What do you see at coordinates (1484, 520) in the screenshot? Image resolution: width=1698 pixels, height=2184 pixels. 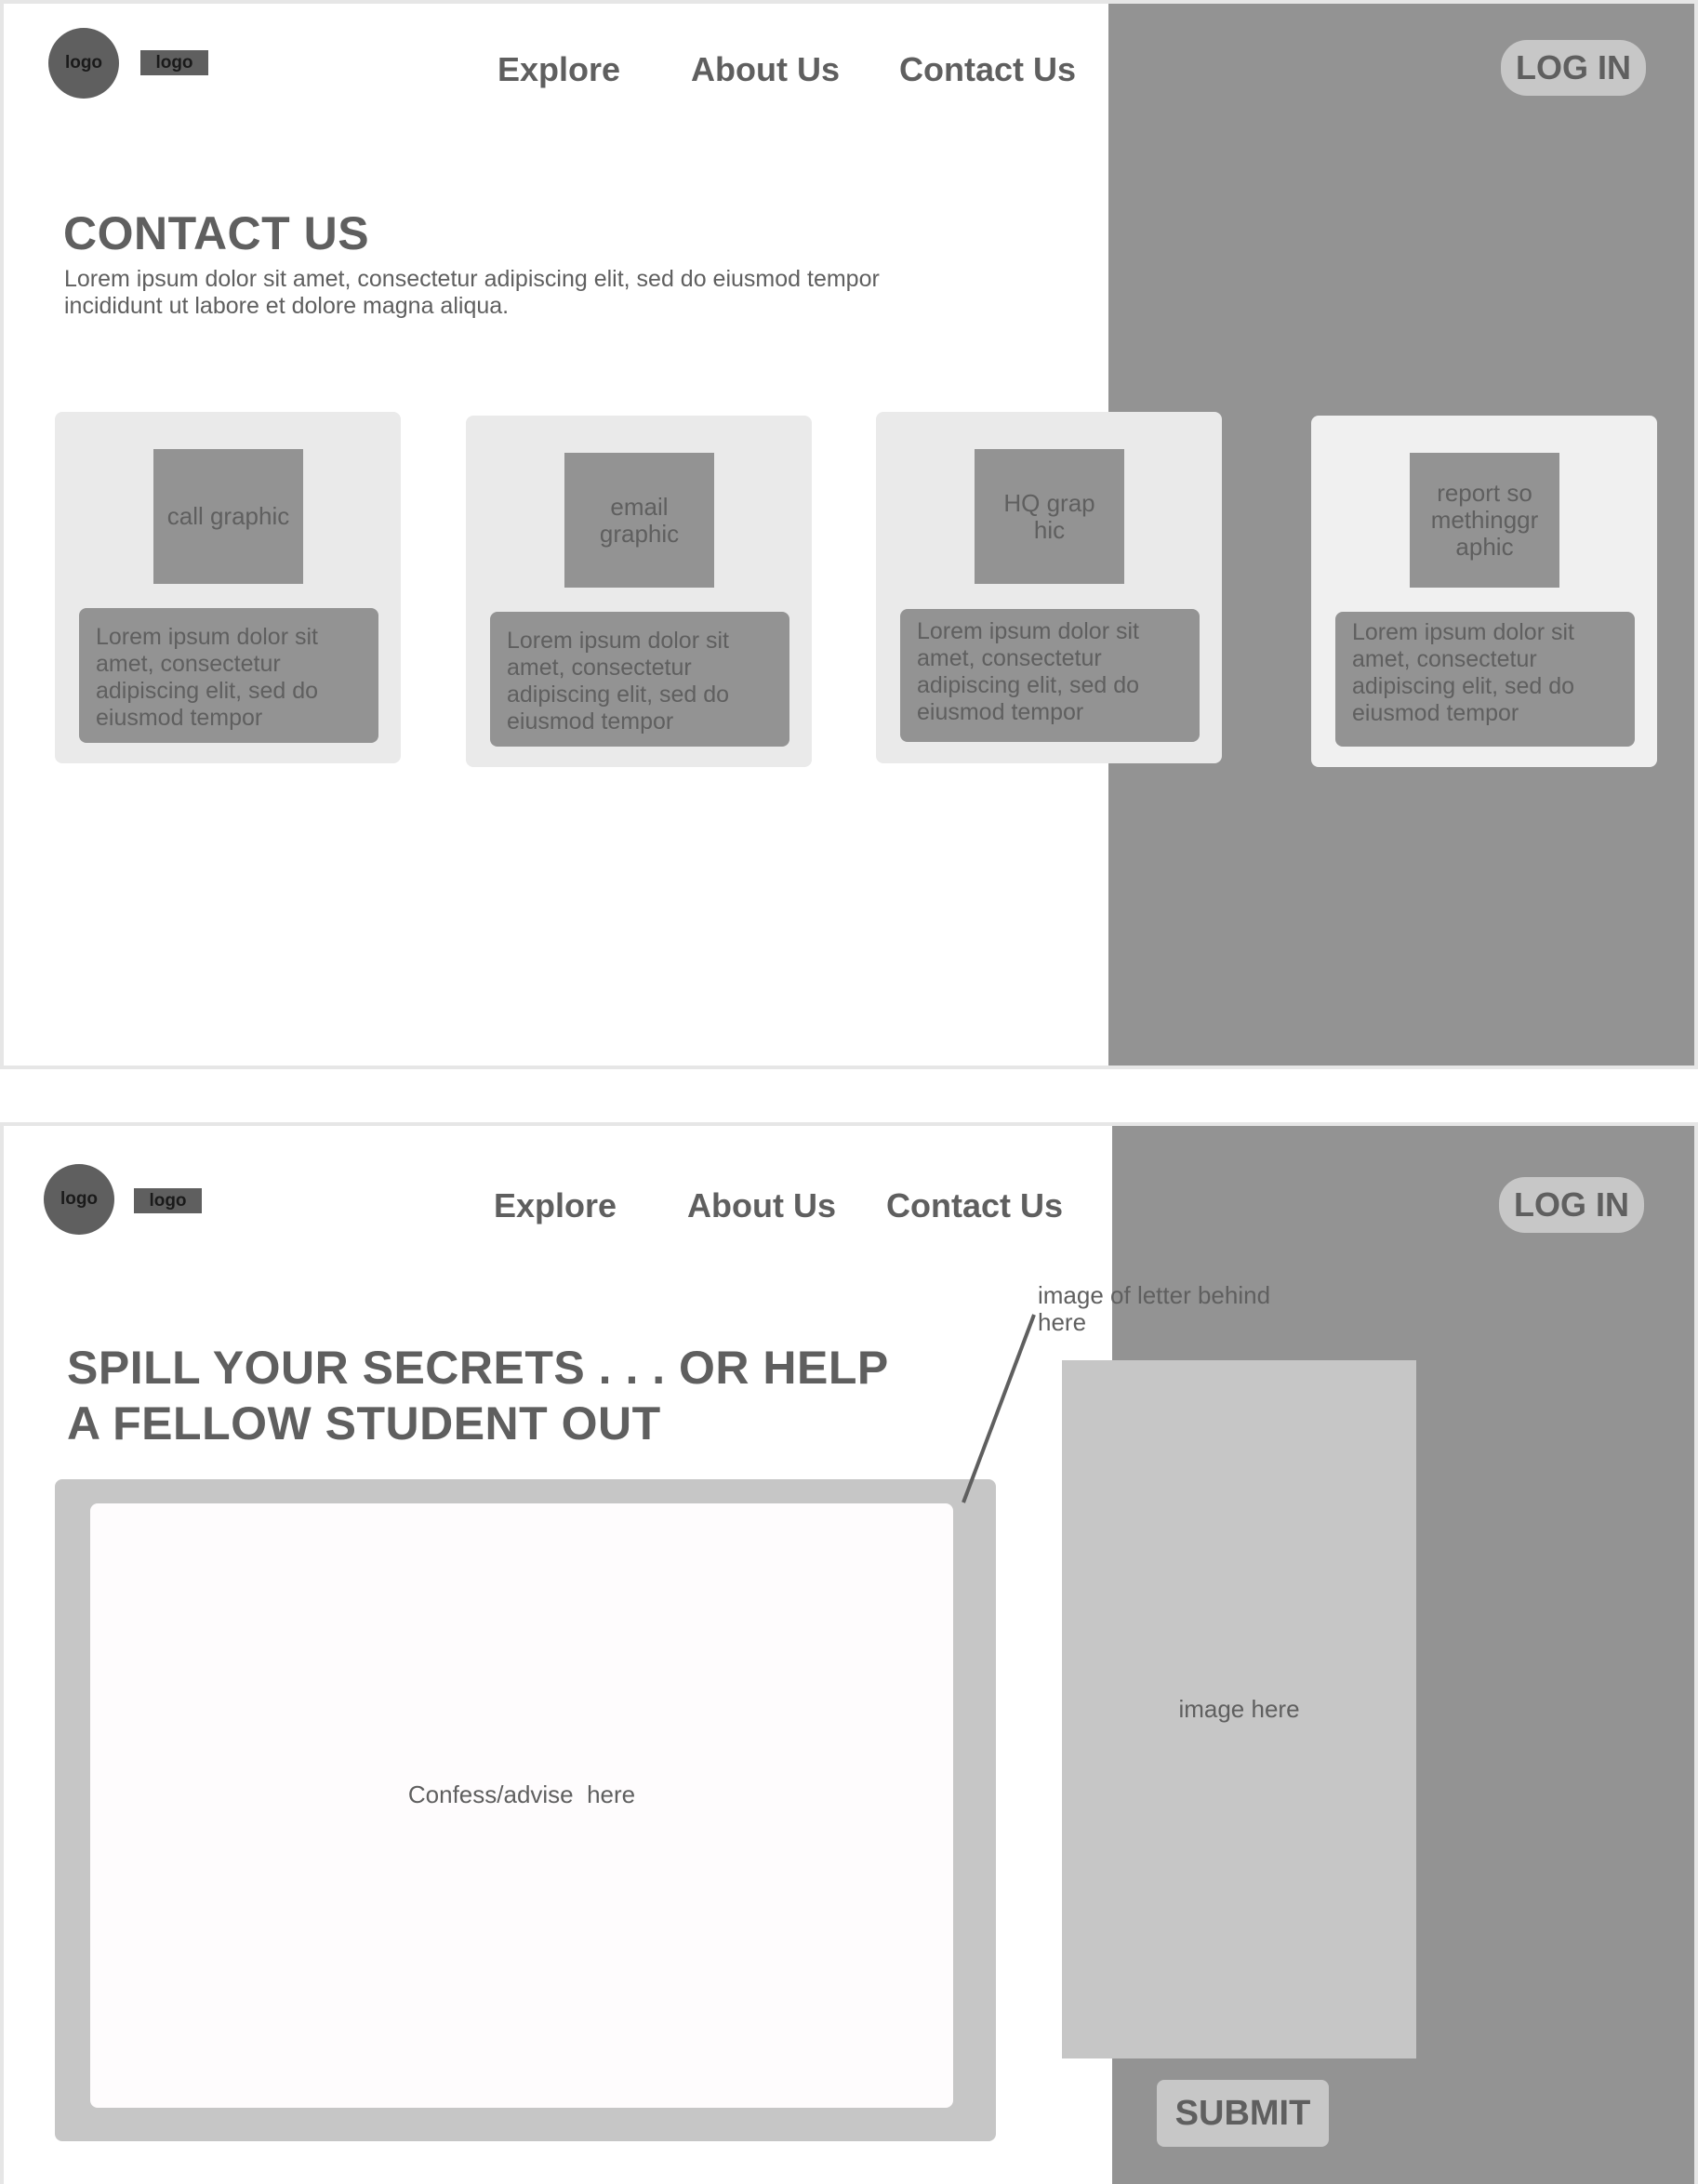 I see `report-graphic-icon: report somethinggraphic` at bounding box center [1484, 520].